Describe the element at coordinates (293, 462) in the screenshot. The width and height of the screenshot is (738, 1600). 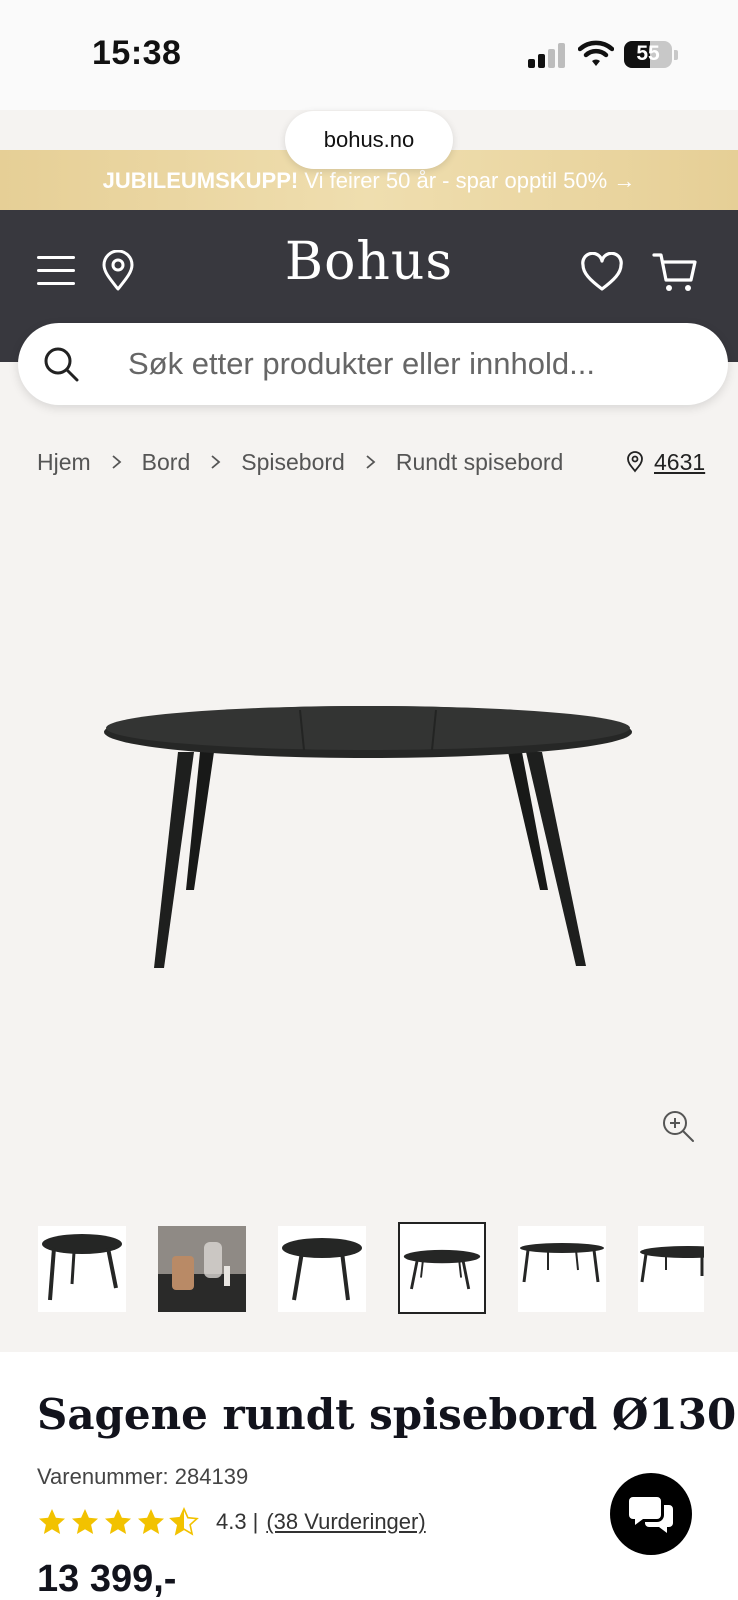
I see `breadcrumb-spisebord: Spisebord` at that location.